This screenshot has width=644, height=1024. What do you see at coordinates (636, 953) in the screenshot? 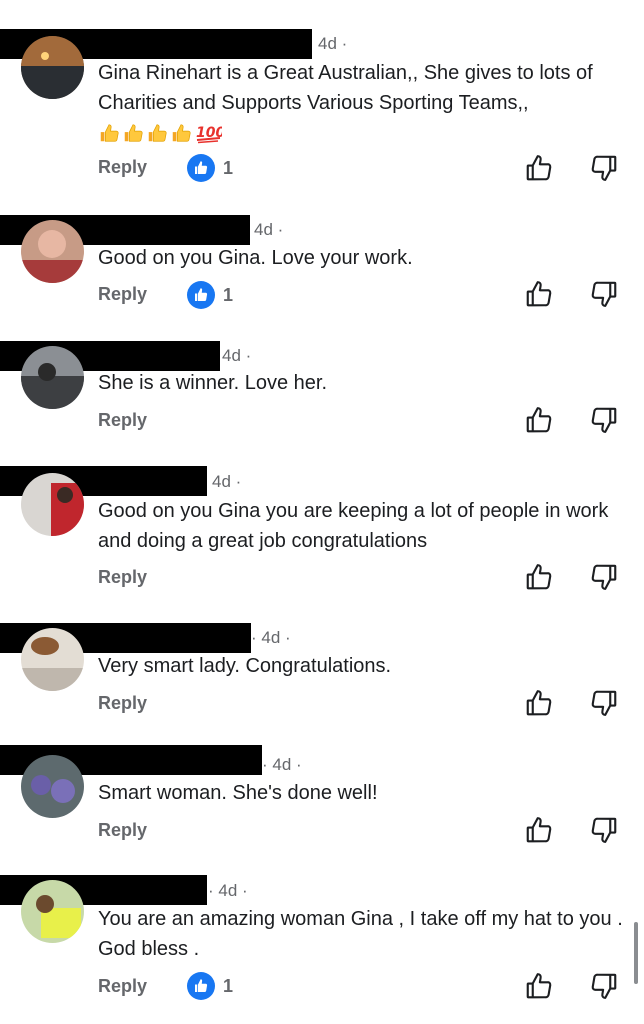
I see `scrollbar-thumb` at bounding box center [636, 953].